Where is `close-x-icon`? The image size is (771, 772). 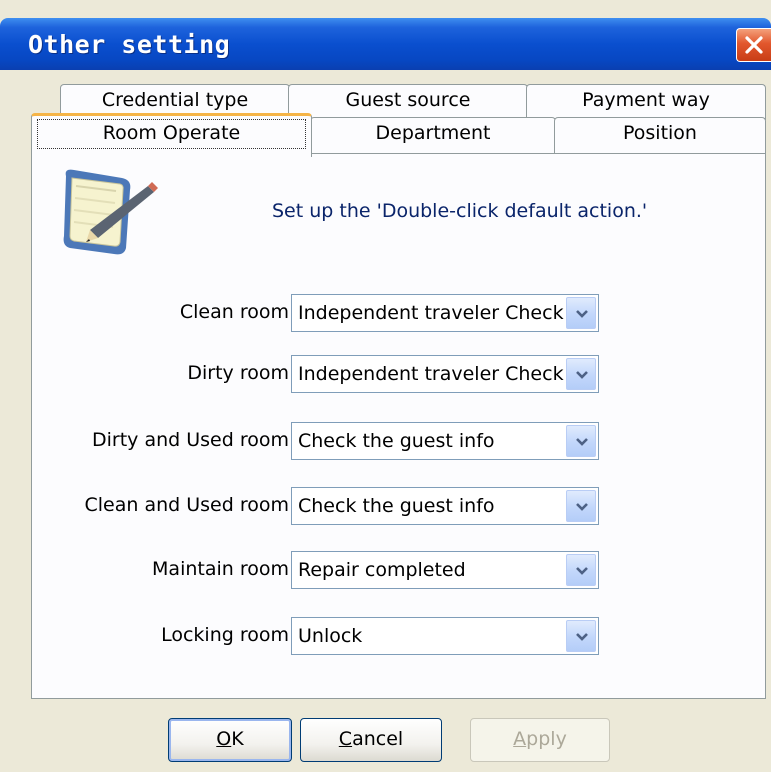
close-x-icon is located at coordinates (754, 45).